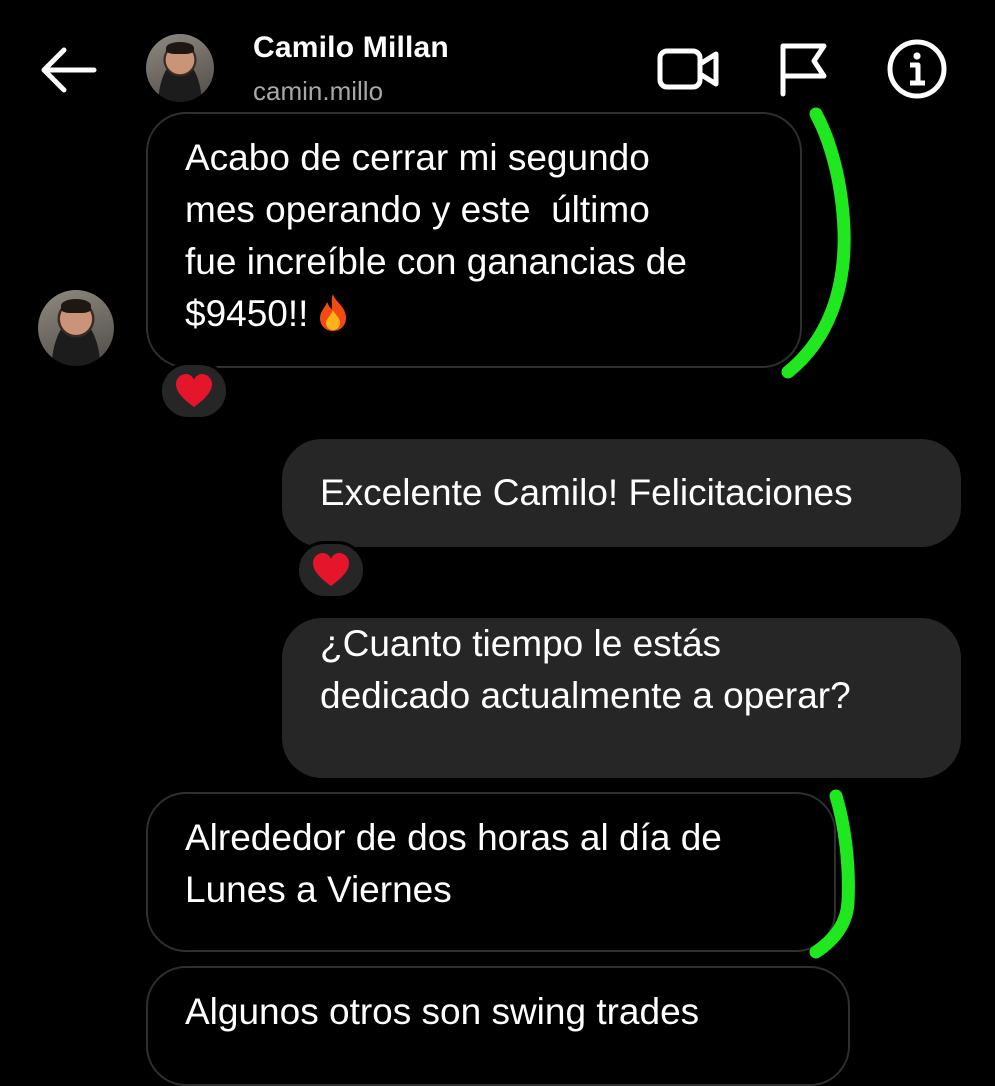 The width and height of the screenshot is (995, 1086). I want to click on message-bubble-outgoing: Excelente Camilo! Felicitaciones, so click(621, 493).